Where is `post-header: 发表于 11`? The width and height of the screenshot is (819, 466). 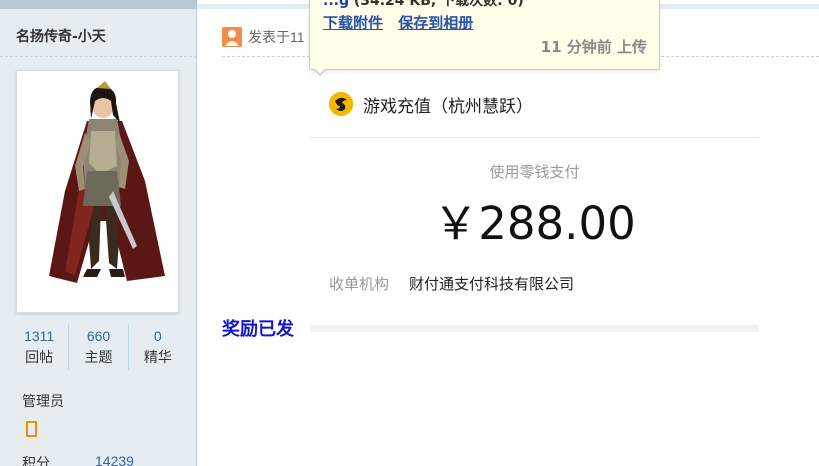
post-header: 发表于 11 is located at coordinates (263, 37).